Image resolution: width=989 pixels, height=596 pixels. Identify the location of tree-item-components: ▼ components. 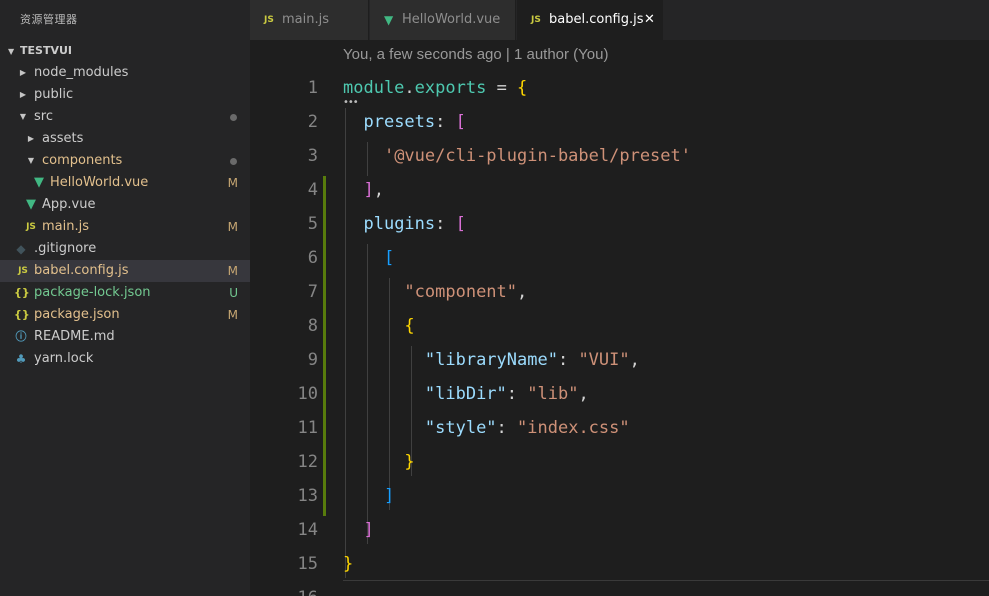
(125, 161).